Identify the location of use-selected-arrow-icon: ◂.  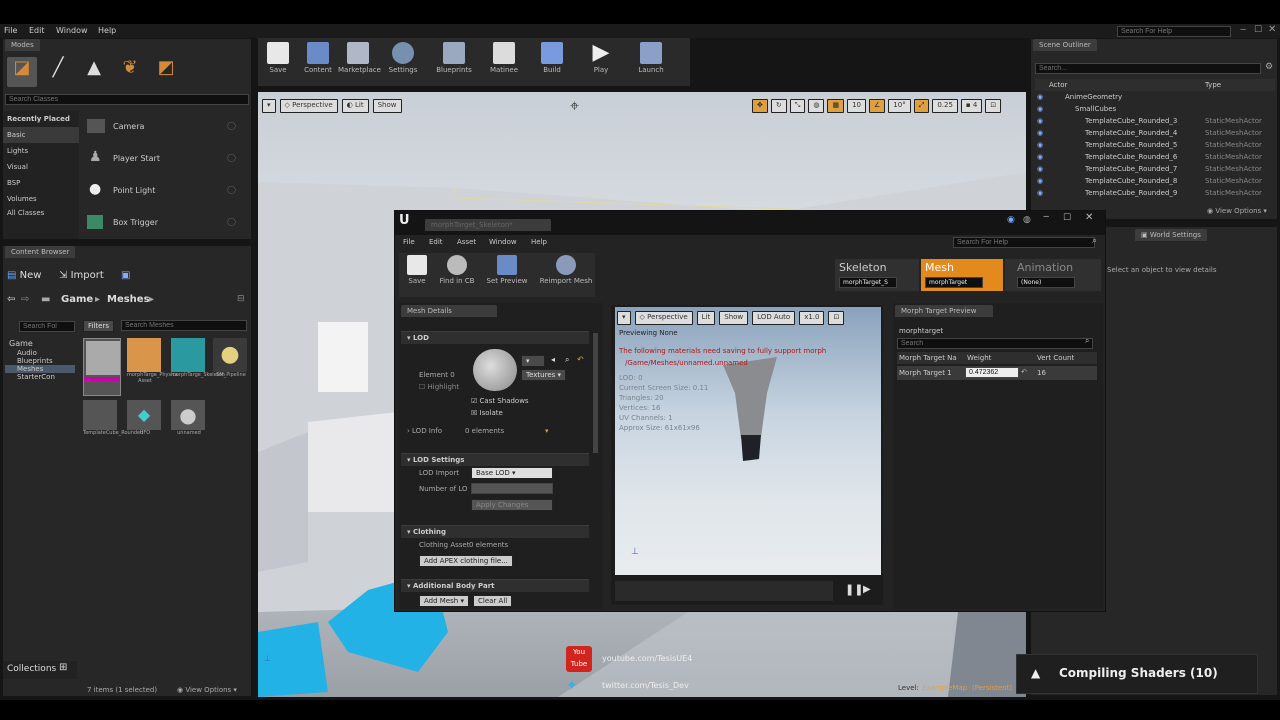
(553, 359).